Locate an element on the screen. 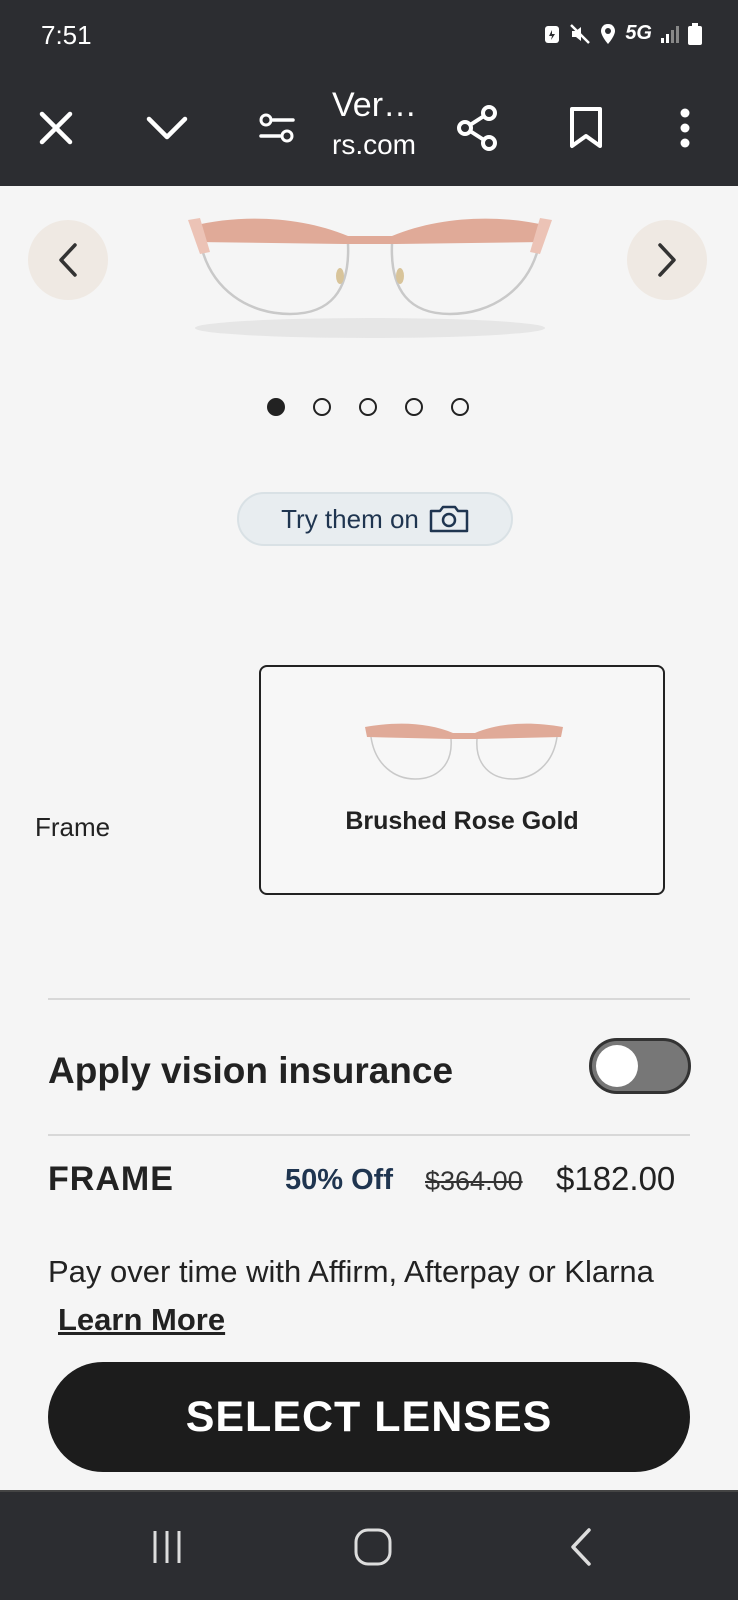 Image resolution: width=738 pixels, height=1600 pixels. chevron-right-icon is located at coordinates (667, 260).